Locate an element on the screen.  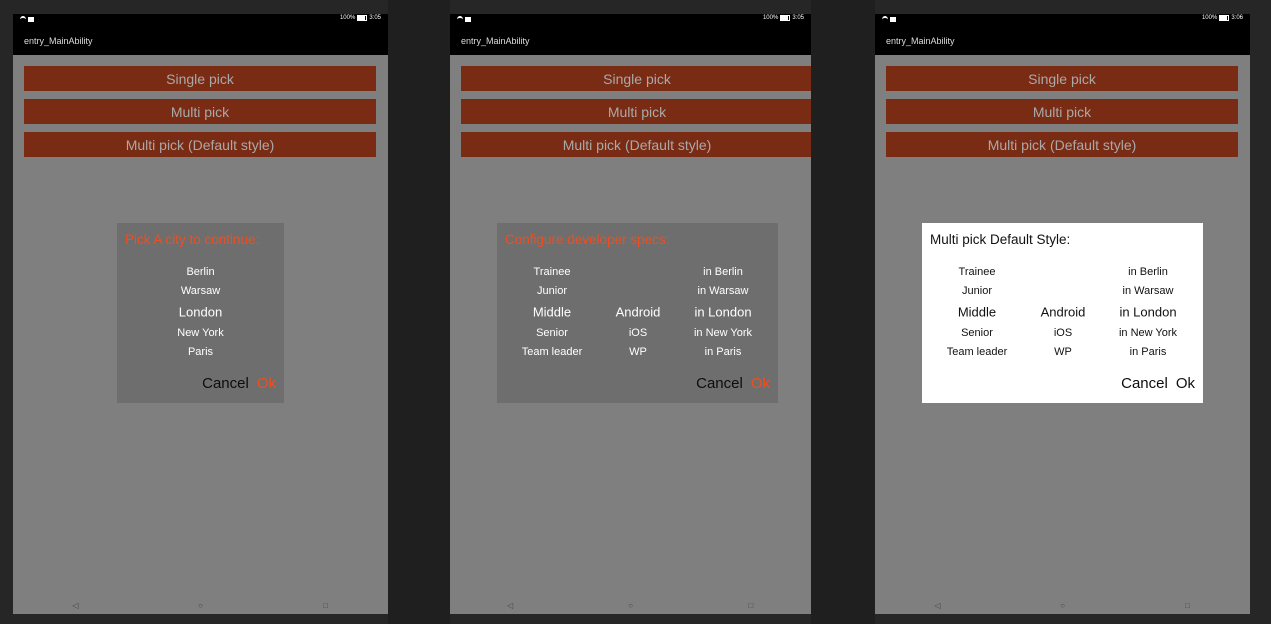
sim-icon is located at coordinates (31, 19).